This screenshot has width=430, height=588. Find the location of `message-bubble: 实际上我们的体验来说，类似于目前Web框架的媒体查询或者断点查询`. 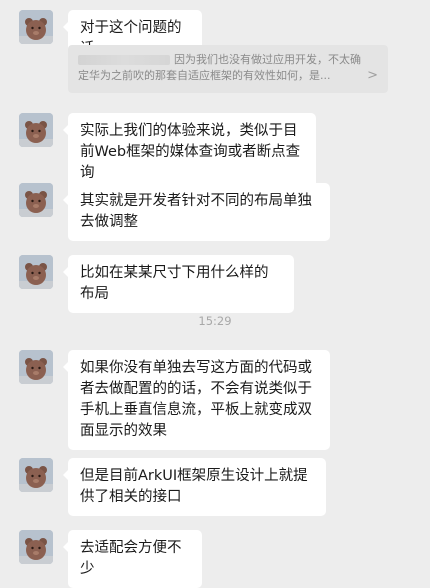

message-bubble: 实际上我们的体验来说，类似于目前Web框架的媒体查询或者断点查询 is located at coordinates (189, 152).